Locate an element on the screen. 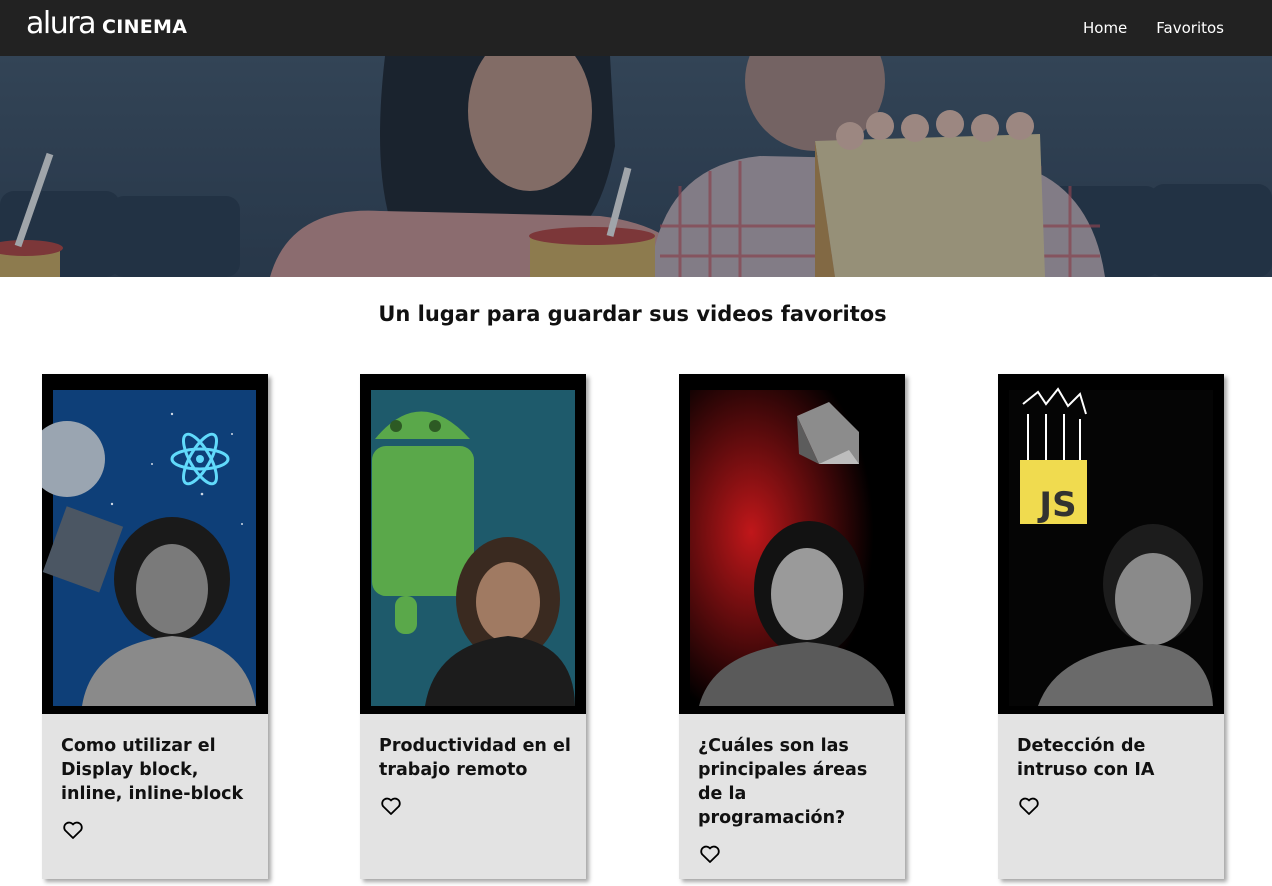 The image size is (1272, 886). thumbnail-react-image is located at coordinates (155, 544).